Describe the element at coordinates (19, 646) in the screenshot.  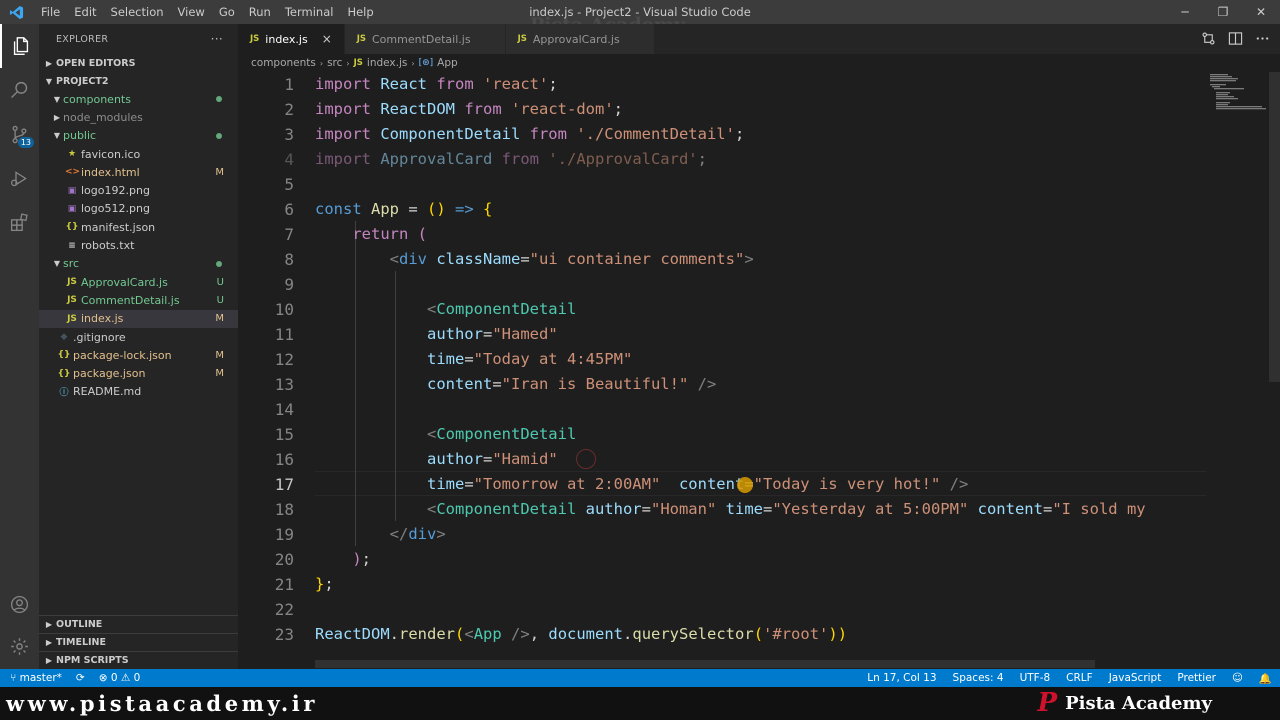
I see `manage-button` at that location.